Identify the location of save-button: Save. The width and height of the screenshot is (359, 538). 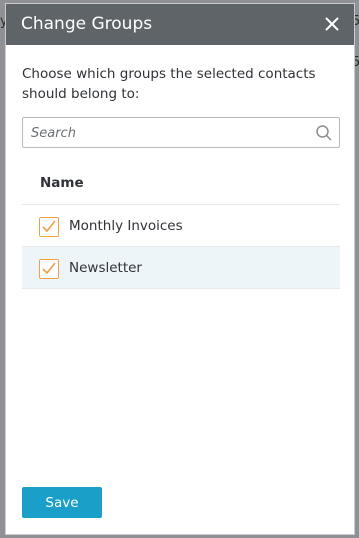
(62, 502).